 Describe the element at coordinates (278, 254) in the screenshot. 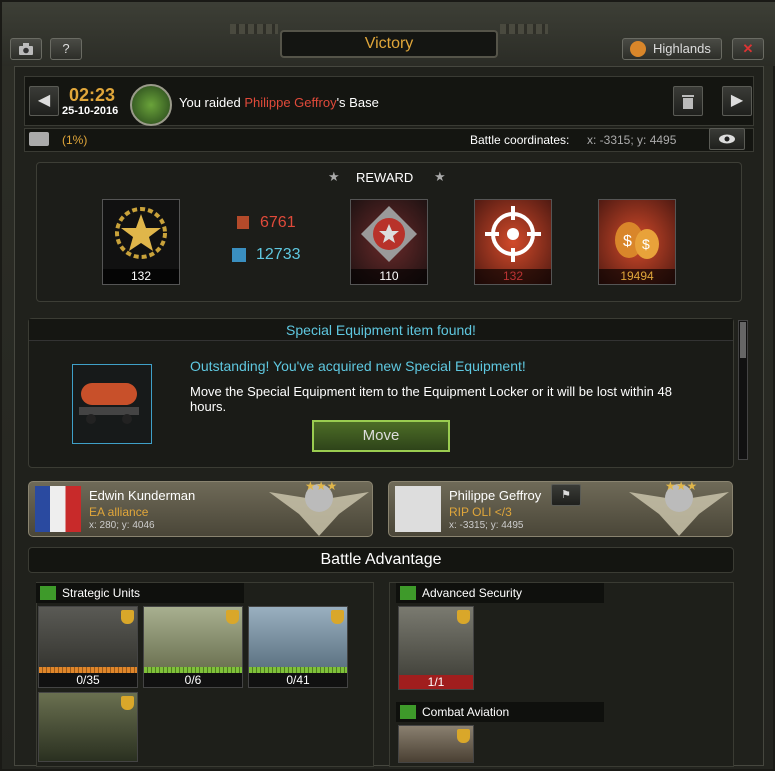

I see `resource2-value: 12733` at that location.